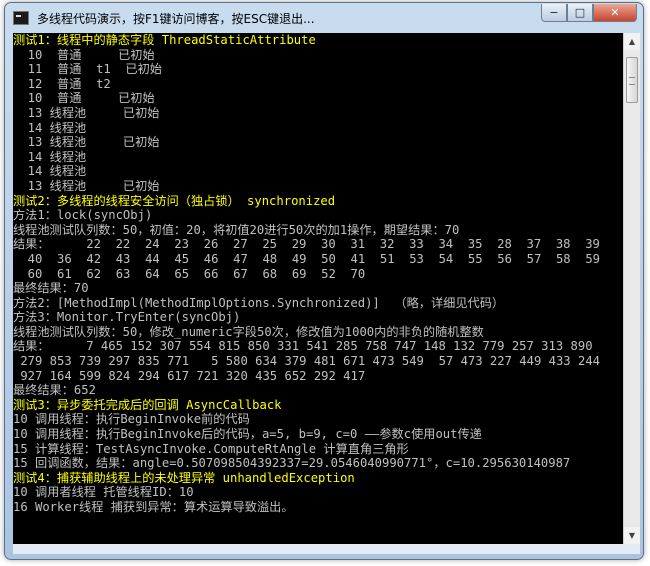 Image resolution: width=650 pixels, height=566 pixels. I want to click on title-bar: 多线程代码演示，按F1键访问博客，按ESC键退出... − □ ✕, so click(324, 18).